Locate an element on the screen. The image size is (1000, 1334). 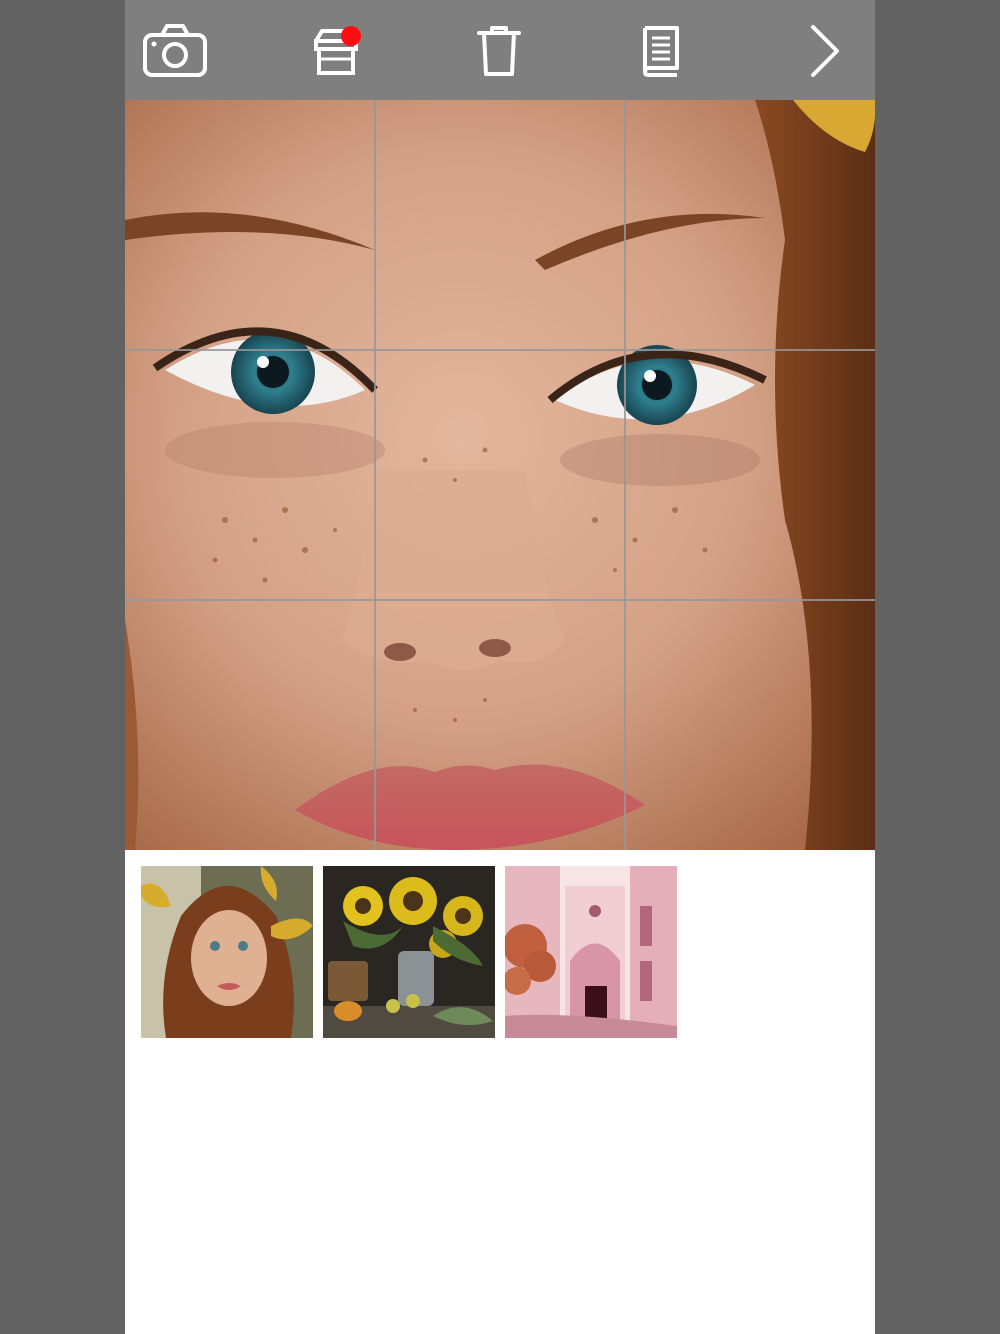
camera-button is located at coordinates (175, 51).